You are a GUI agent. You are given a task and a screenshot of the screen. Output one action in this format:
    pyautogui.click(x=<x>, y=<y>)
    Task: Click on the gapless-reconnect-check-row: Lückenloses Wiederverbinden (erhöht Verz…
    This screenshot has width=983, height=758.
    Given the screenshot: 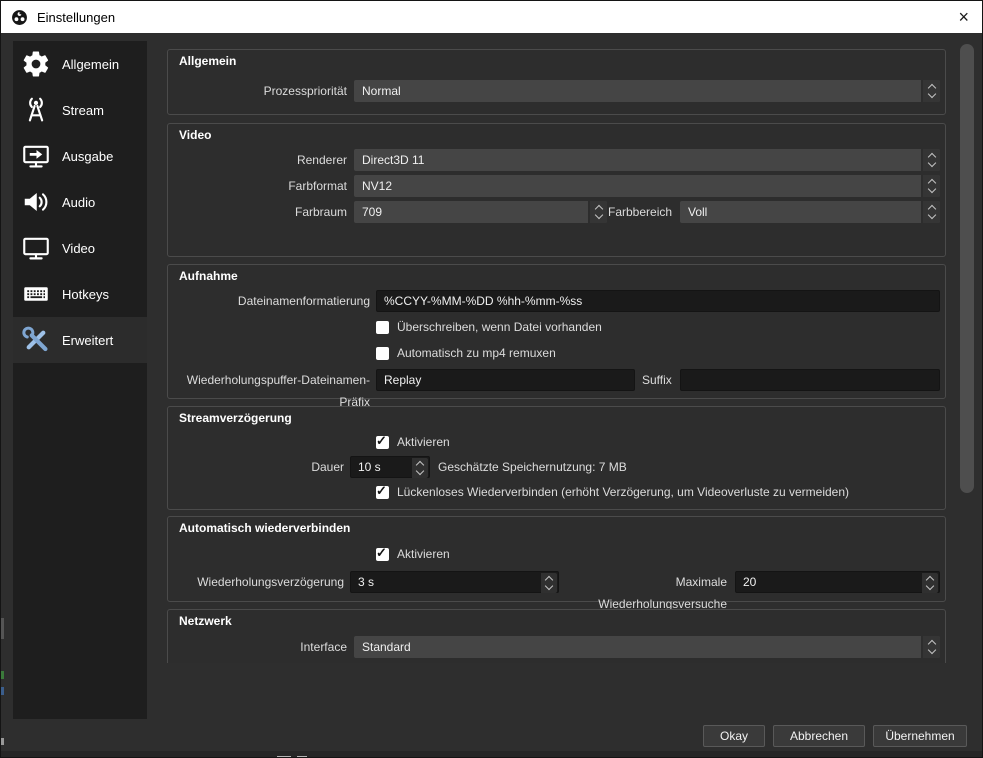 What is the action you would take?
    pyautogui.click(x=612, y=491)
    